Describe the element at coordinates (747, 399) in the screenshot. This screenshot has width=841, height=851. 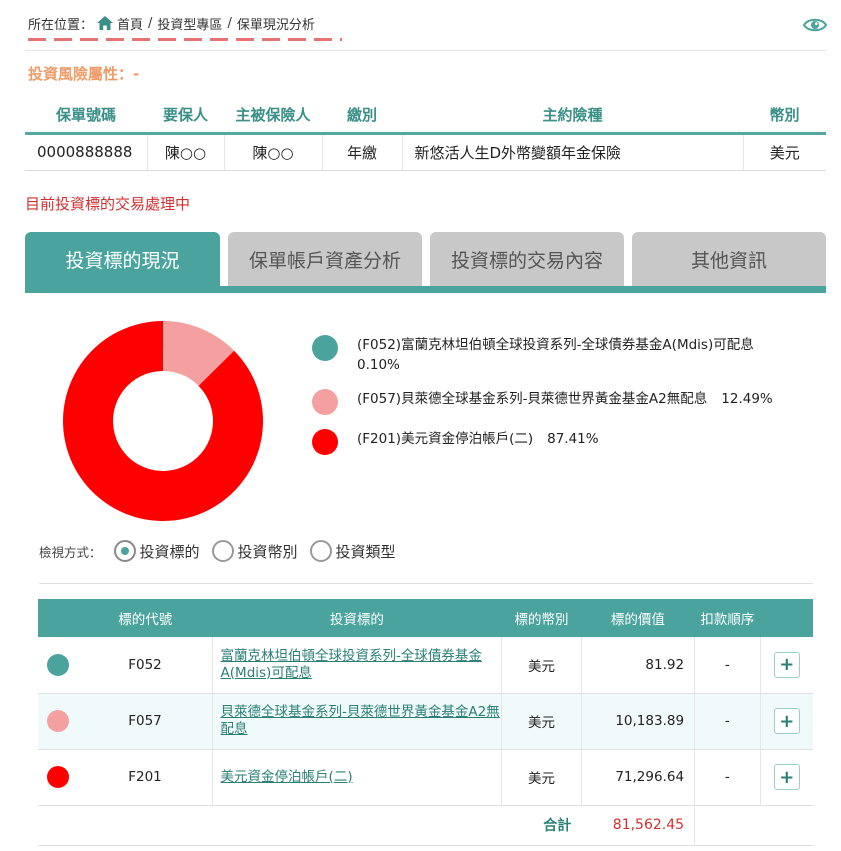
I see `legend-percent: 12.49%` at that location.